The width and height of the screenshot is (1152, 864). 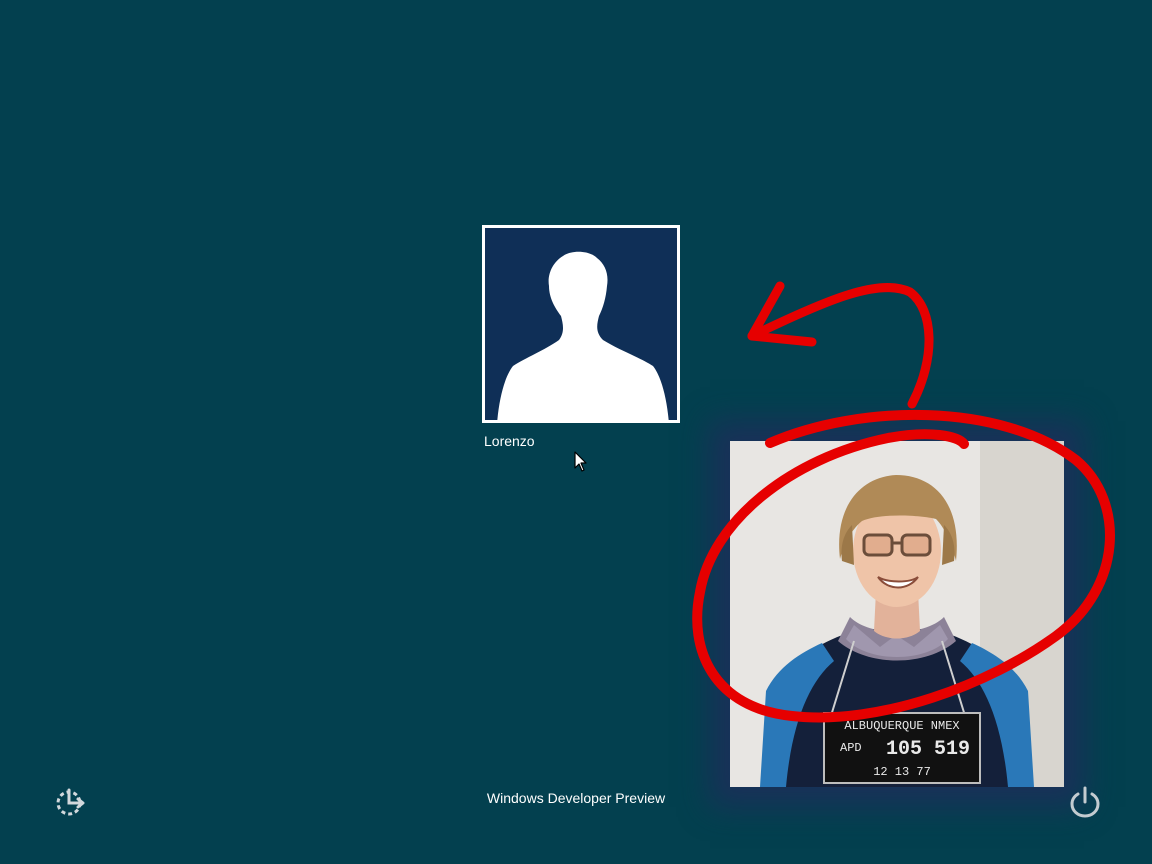 I want to click on mouse-cursor-icon, so click(x=580, y=461).